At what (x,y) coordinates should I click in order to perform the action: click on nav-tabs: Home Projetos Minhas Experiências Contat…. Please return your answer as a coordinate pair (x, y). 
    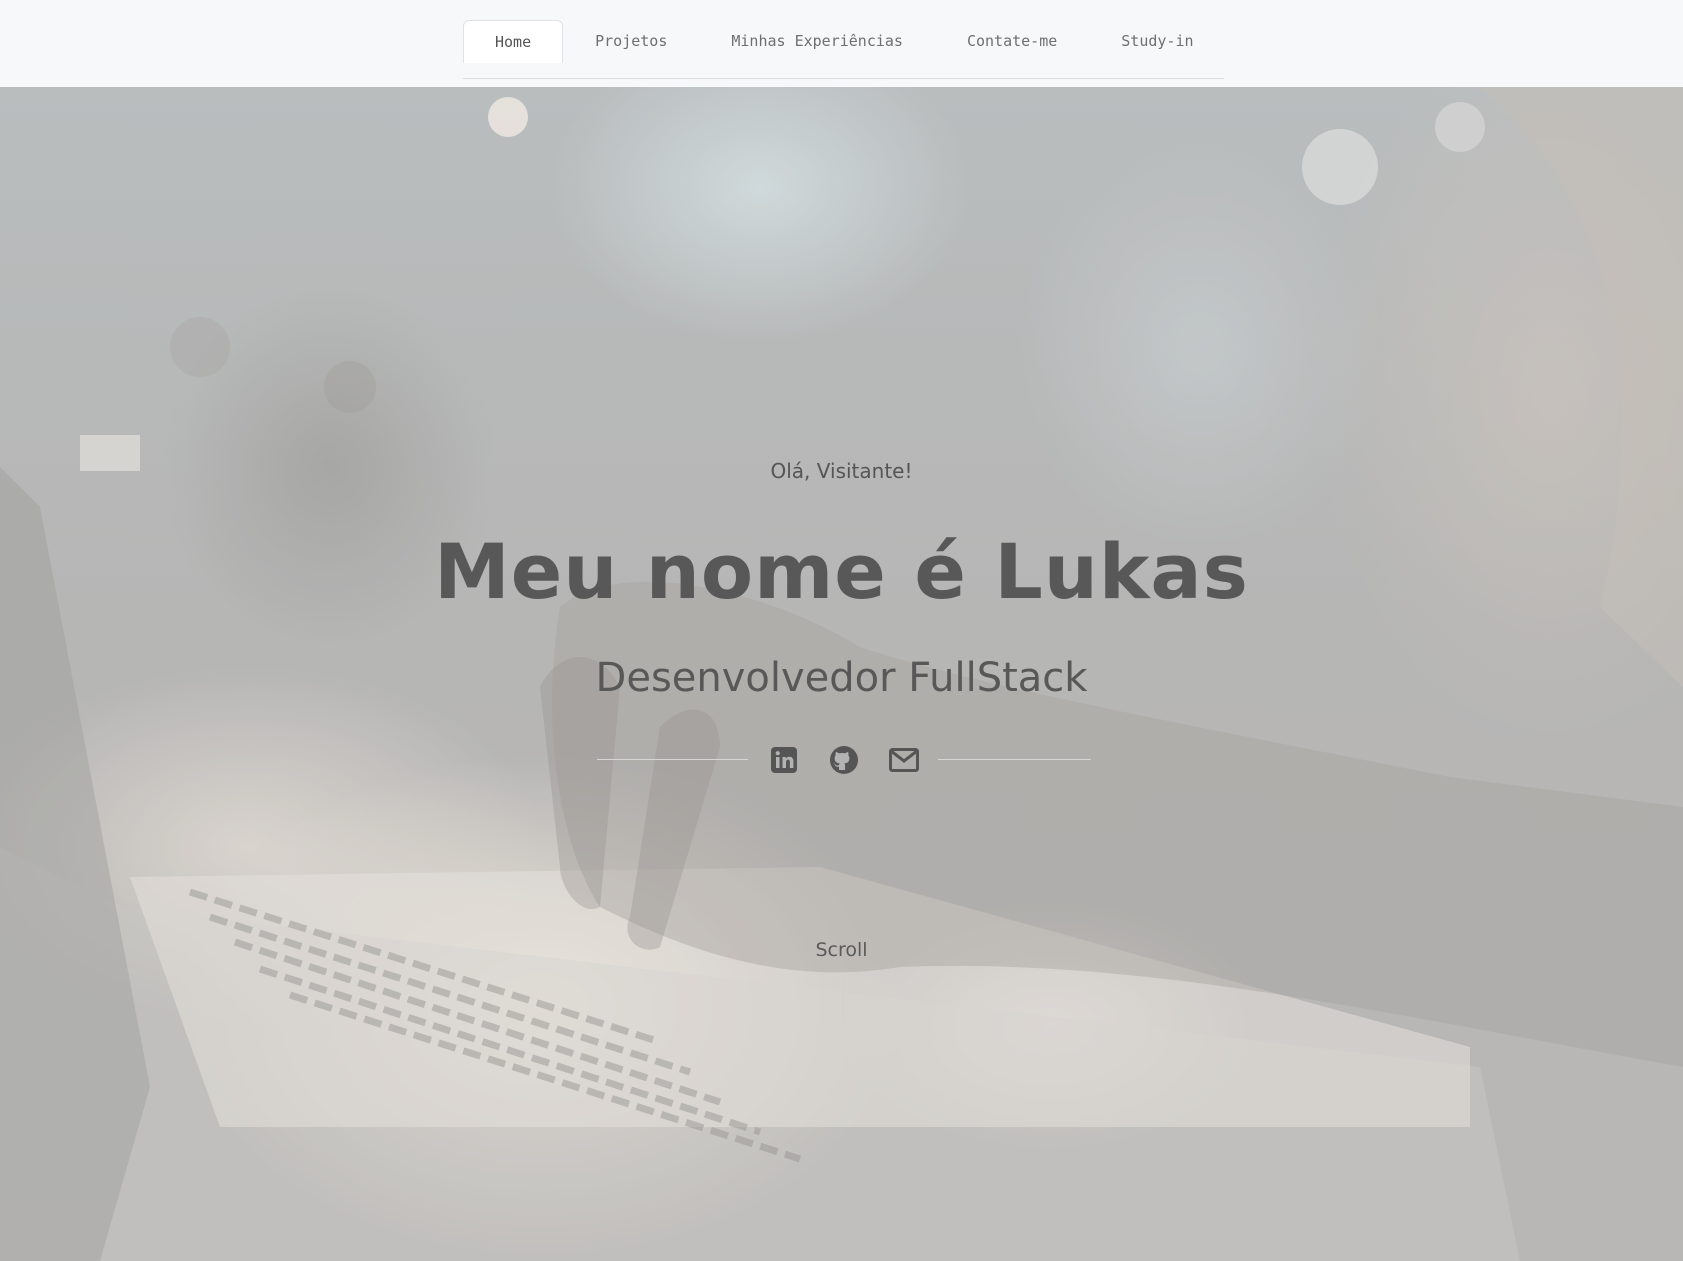
    Looking at the image, I should click on (843, 49).